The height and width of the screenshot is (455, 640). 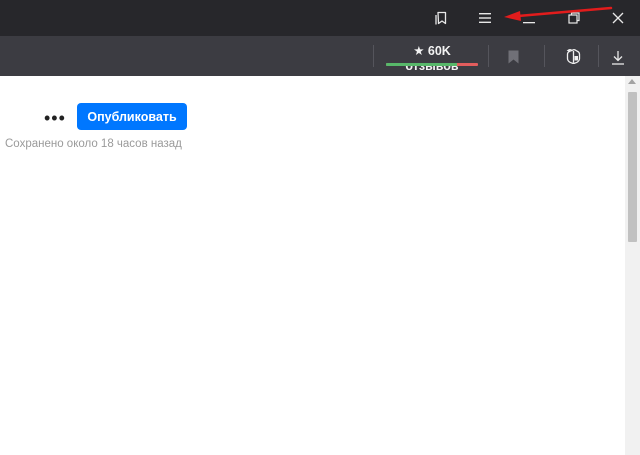 I want to click on page-scrollbar, so click(x=632, y=265).